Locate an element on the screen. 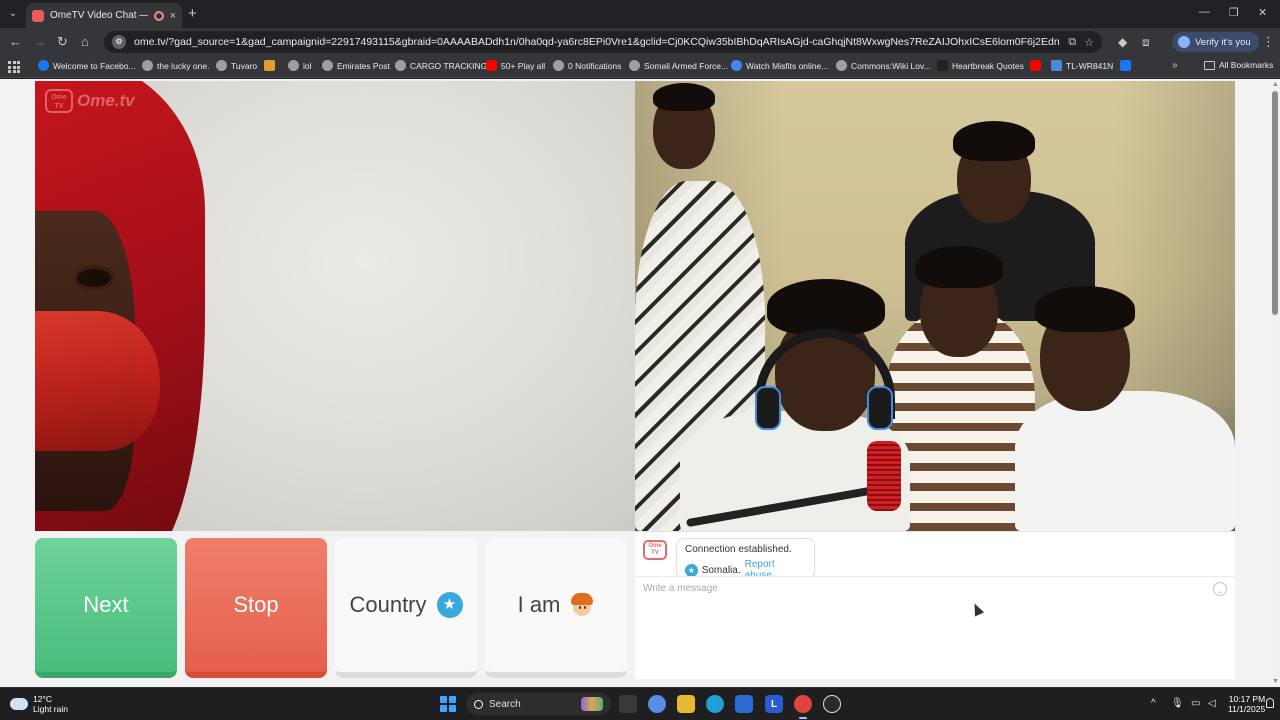 The height and width of the screenshot is (720, 1280). system-clock: 10:17 PM 11/1/2025 is located at coordinates (1246, 704).